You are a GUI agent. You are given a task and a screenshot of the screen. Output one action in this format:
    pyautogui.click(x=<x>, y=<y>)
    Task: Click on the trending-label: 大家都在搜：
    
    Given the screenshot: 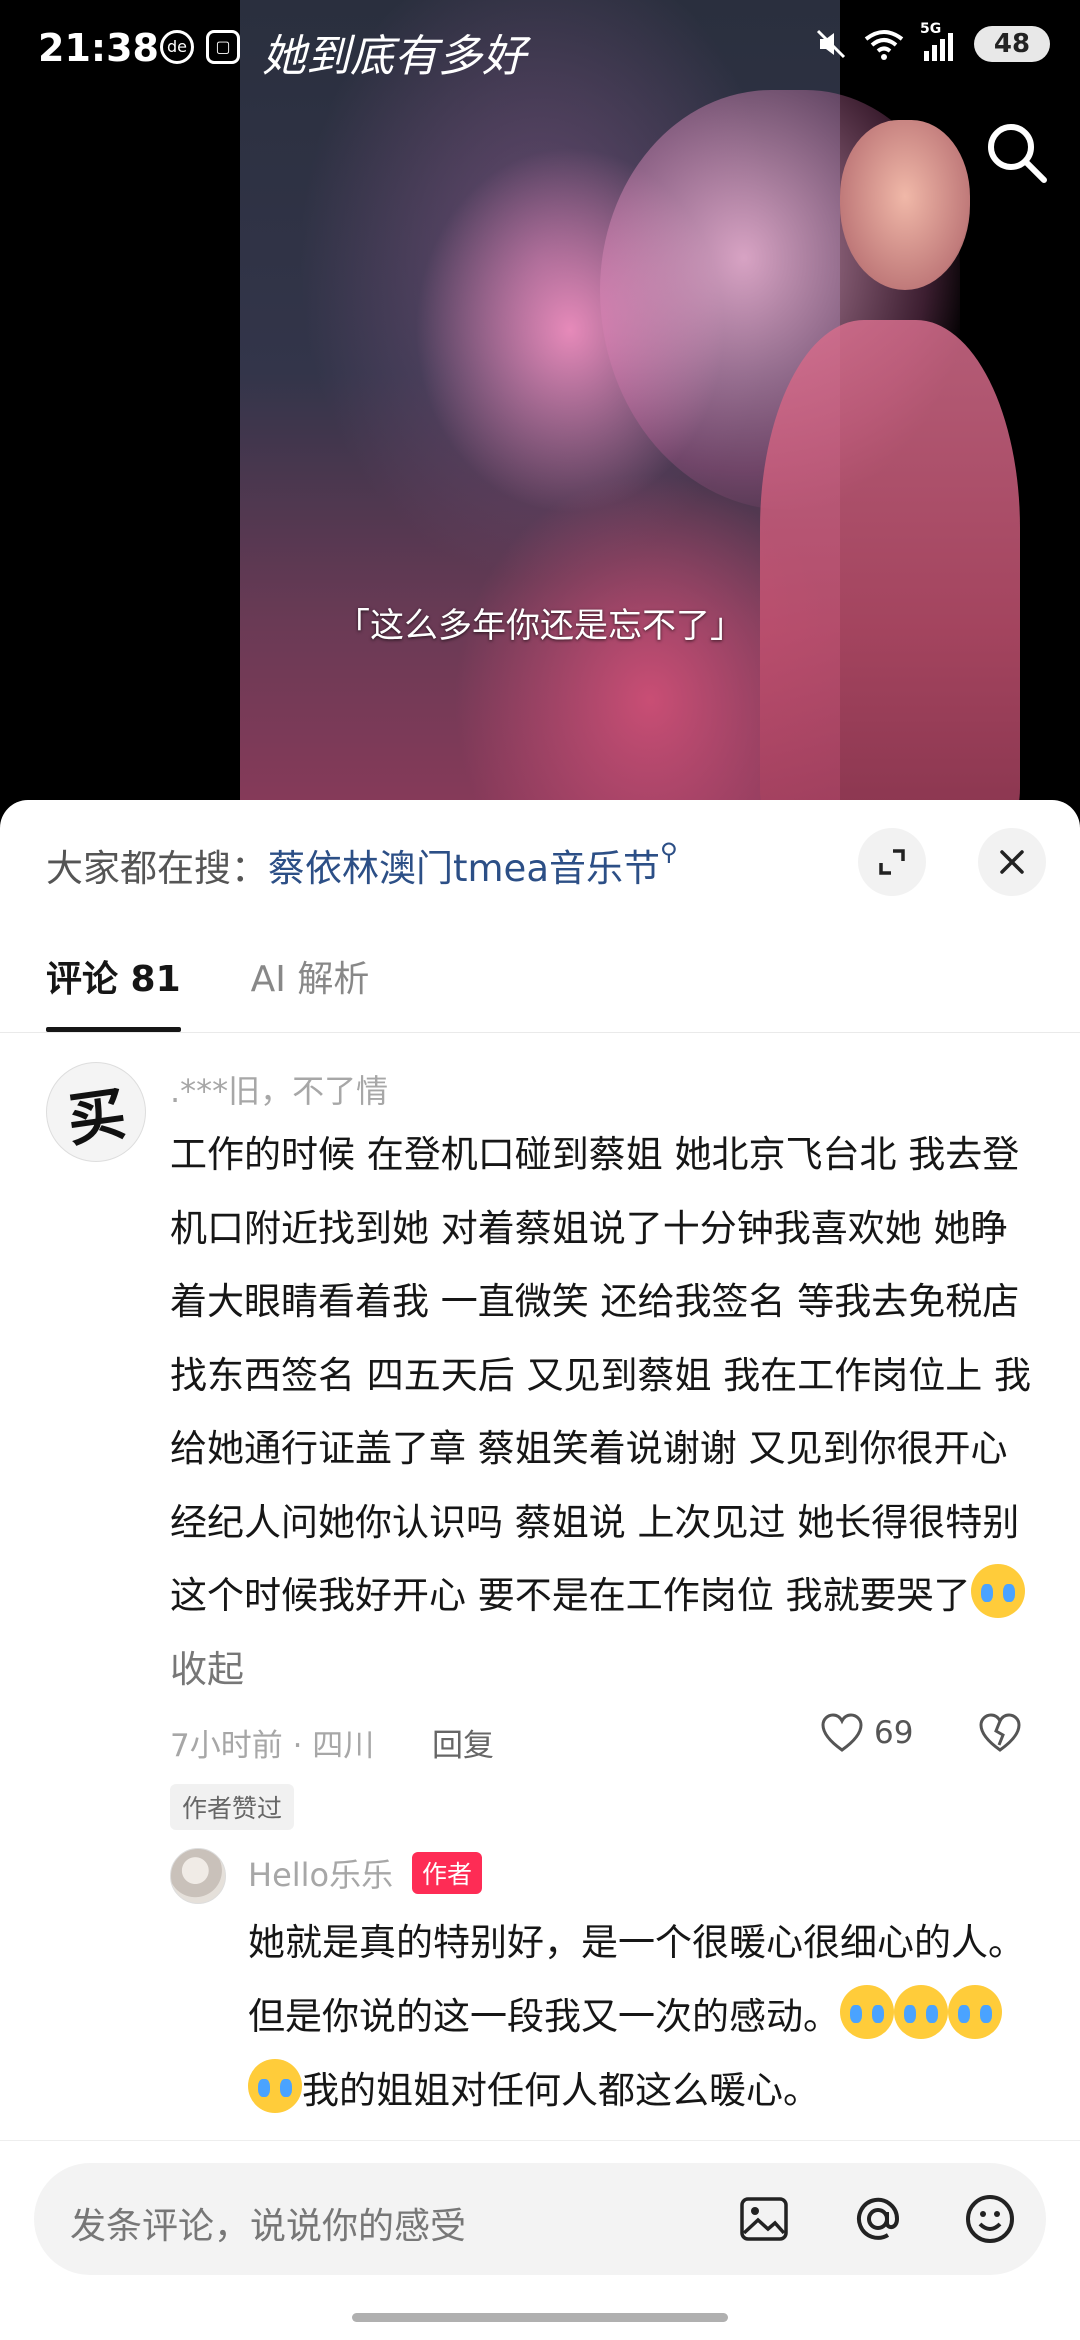 What is the action you would take?
    pyautogui.click(x=157, y=868)
    